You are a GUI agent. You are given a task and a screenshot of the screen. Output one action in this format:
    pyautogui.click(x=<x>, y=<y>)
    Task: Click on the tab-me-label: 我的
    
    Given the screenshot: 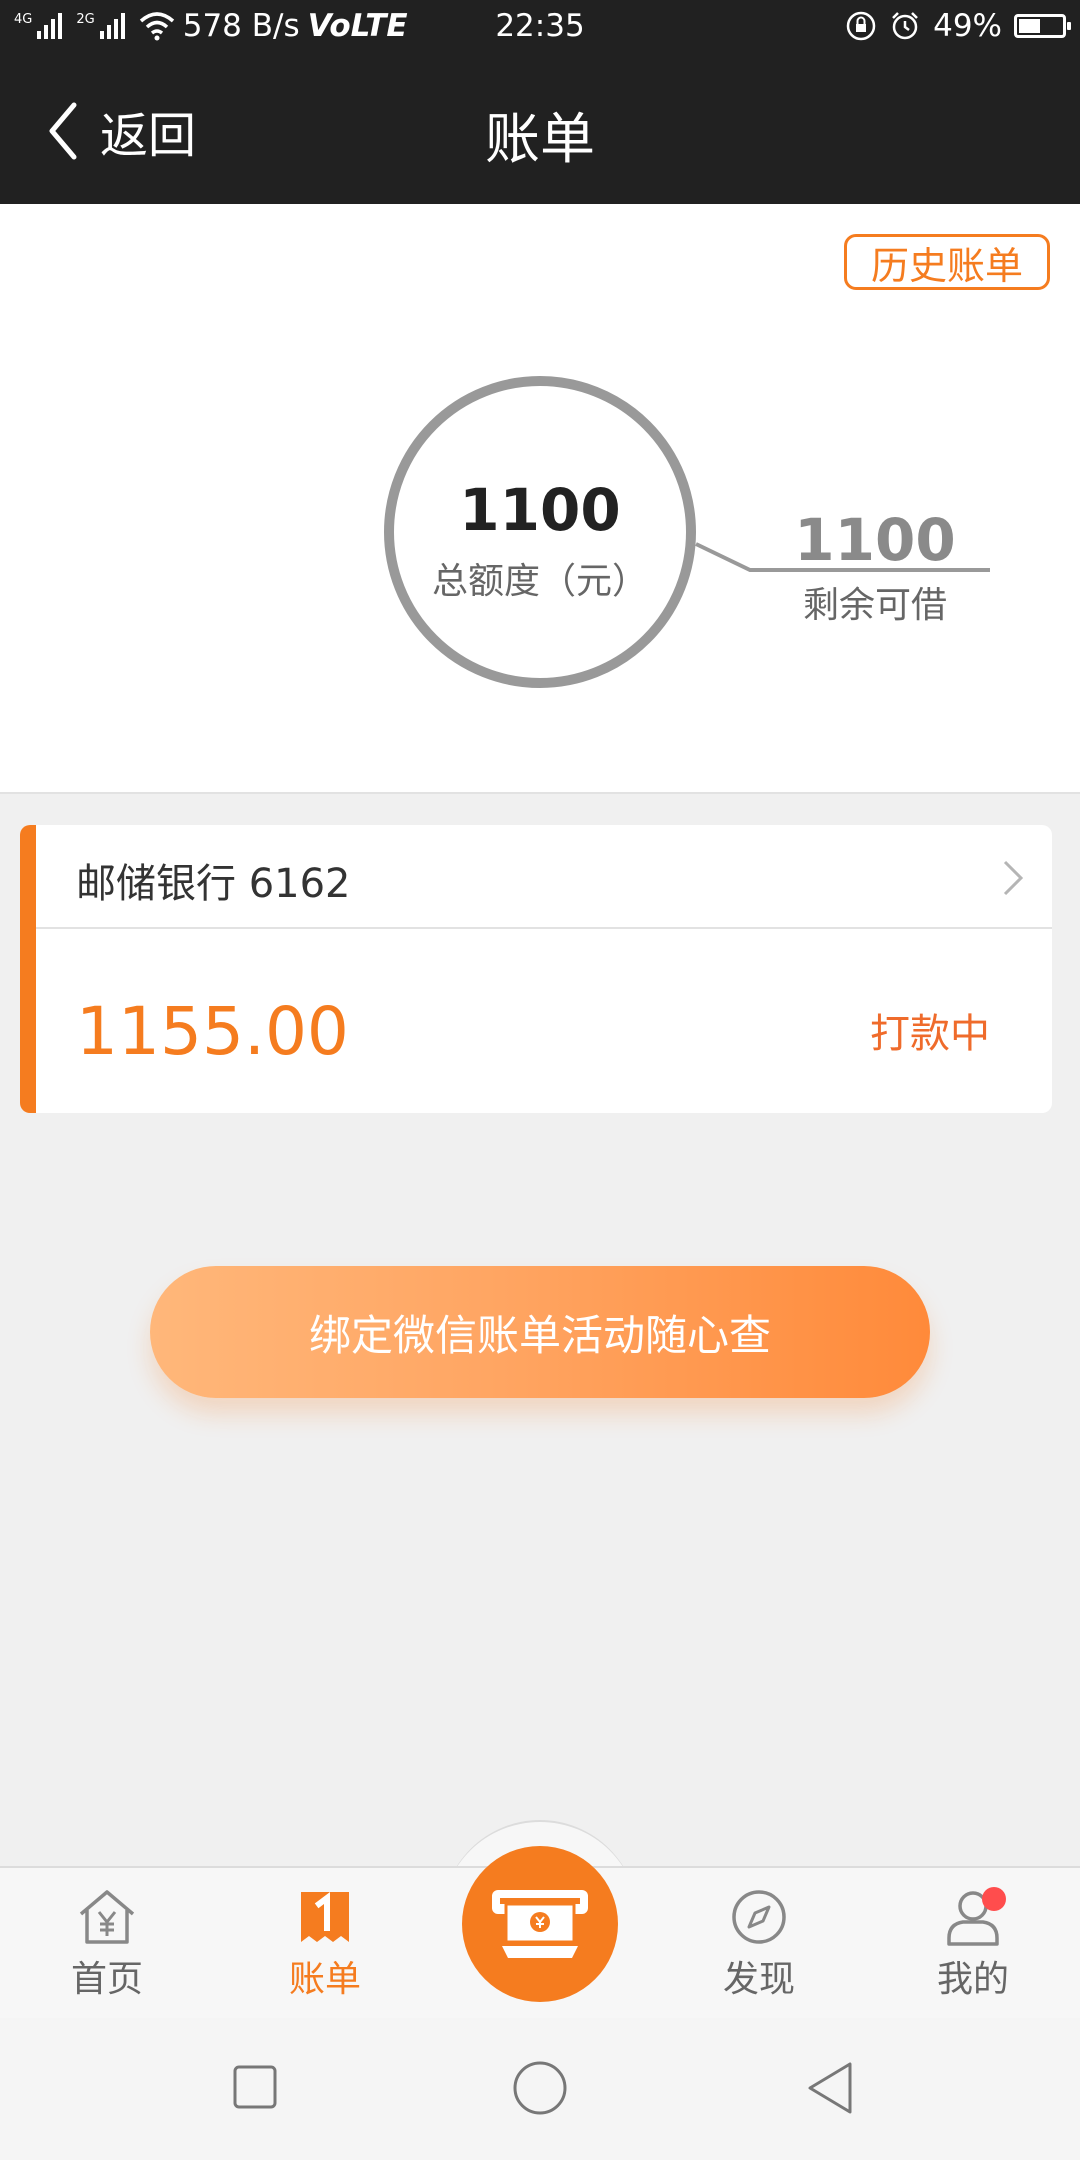 What is the action you would take?
    pyautogui.click(x=972, y=1979)
    